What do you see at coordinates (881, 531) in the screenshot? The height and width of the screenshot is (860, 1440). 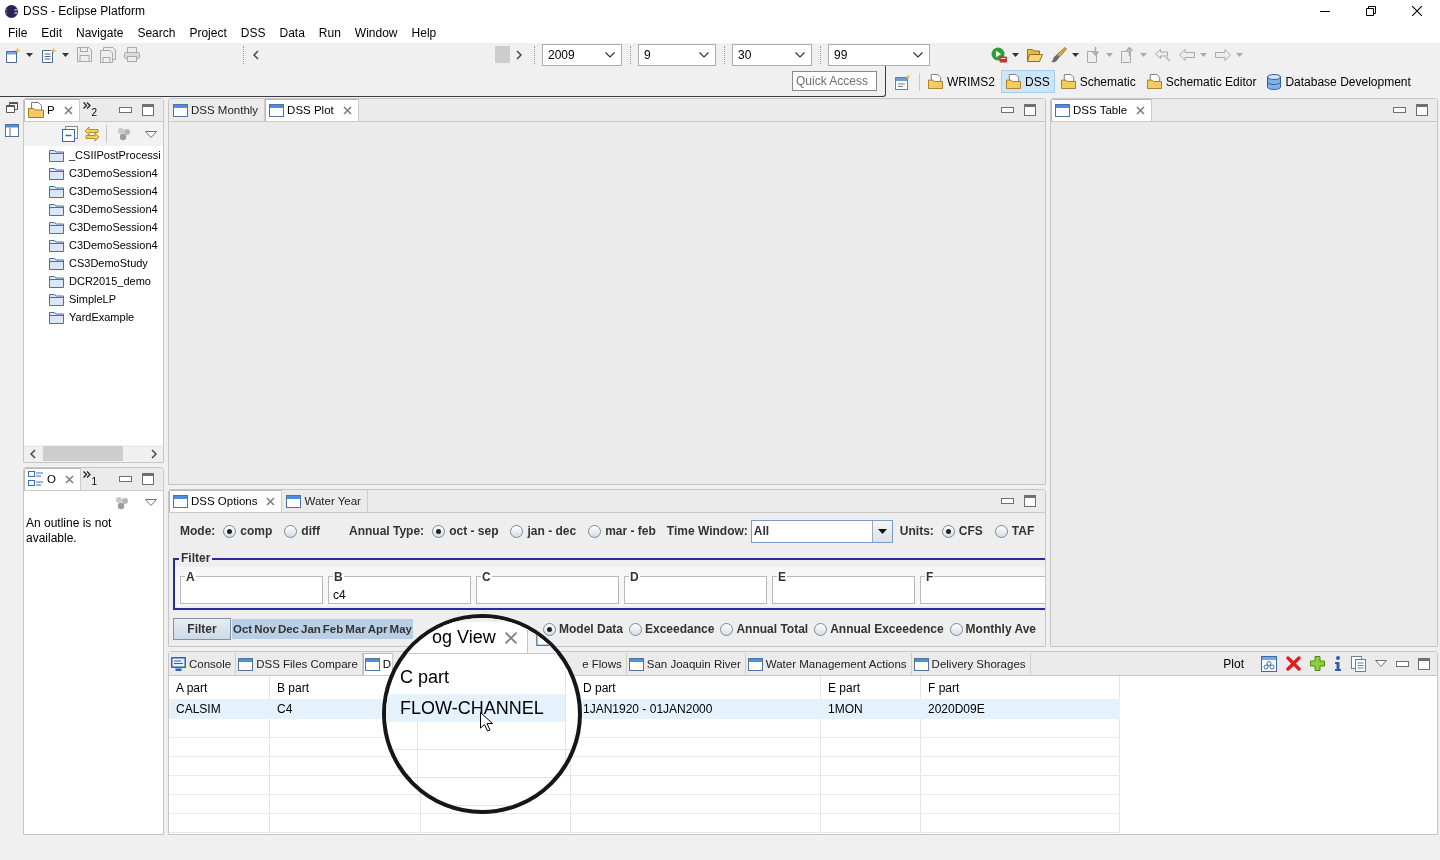 I see `dropdown-button` at bounding box center [881, 531].